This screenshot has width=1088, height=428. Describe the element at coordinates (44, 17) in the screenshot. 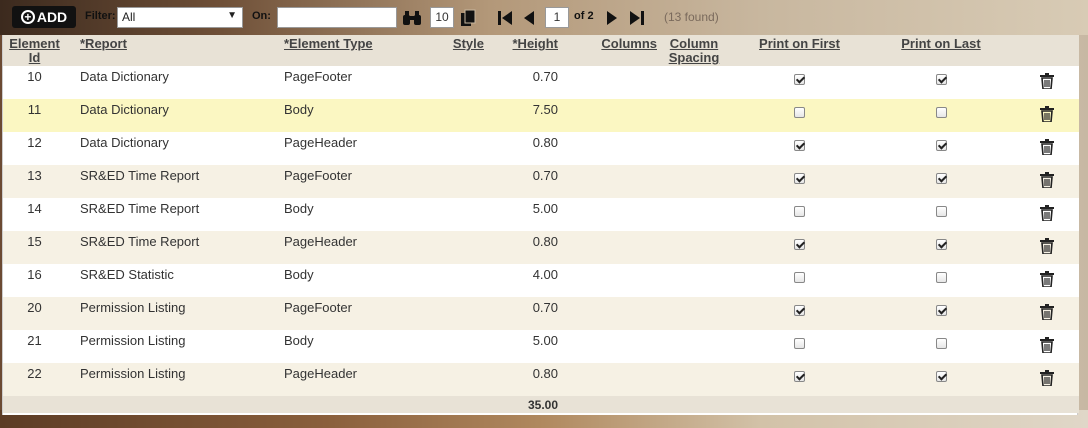

I see `add-button: + ADD` at that location.